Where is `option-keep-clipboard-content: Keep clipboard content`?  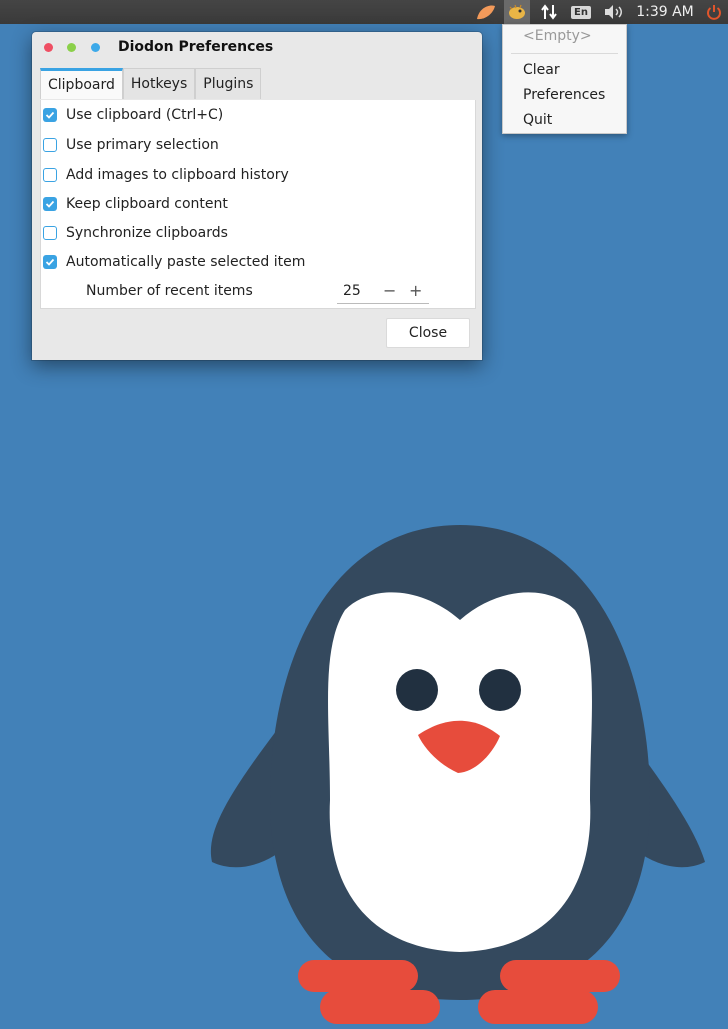 option-keep-clipboard-content: Keep clipboard content is located at coordinates (135, 204).